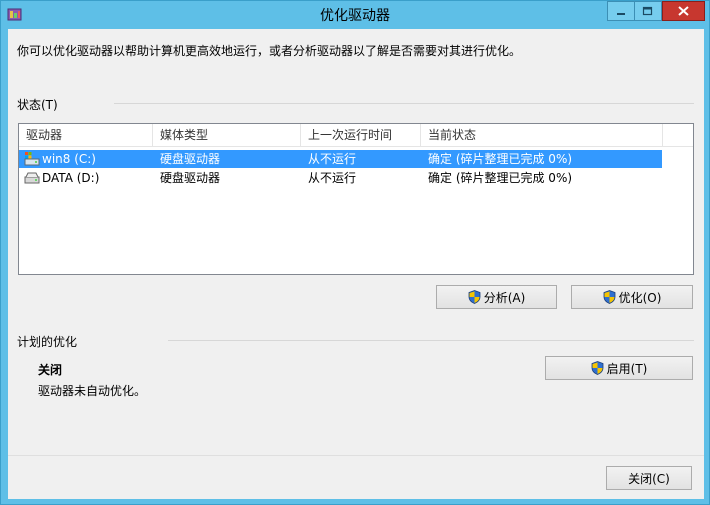  I want to click on column-header-media: 媒体类型, so click(227, 135).